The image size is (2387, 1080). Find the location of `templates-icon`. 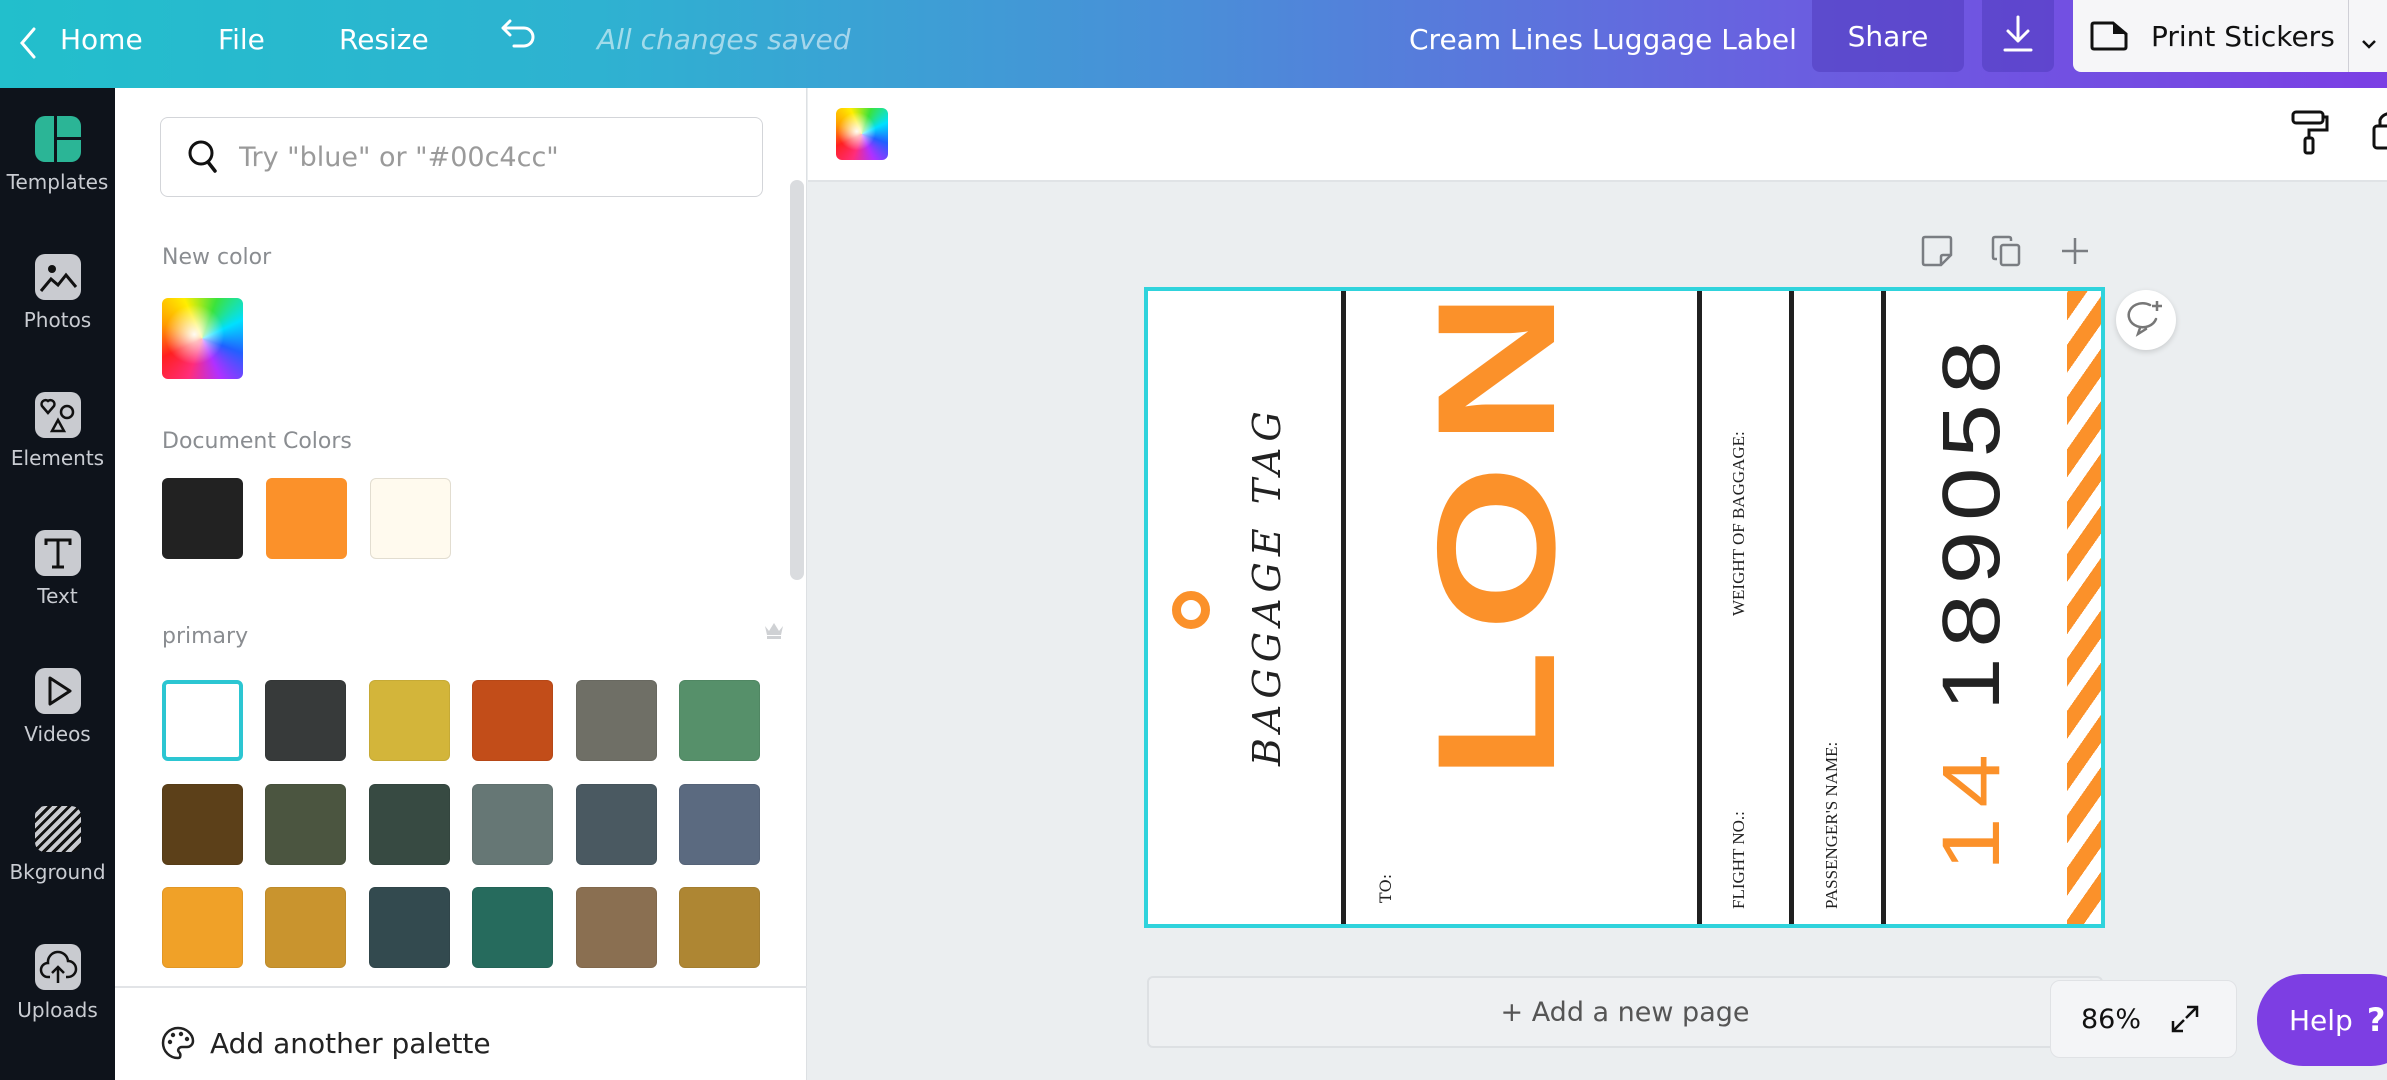

templates-icon is located at coordinates (57, 139).